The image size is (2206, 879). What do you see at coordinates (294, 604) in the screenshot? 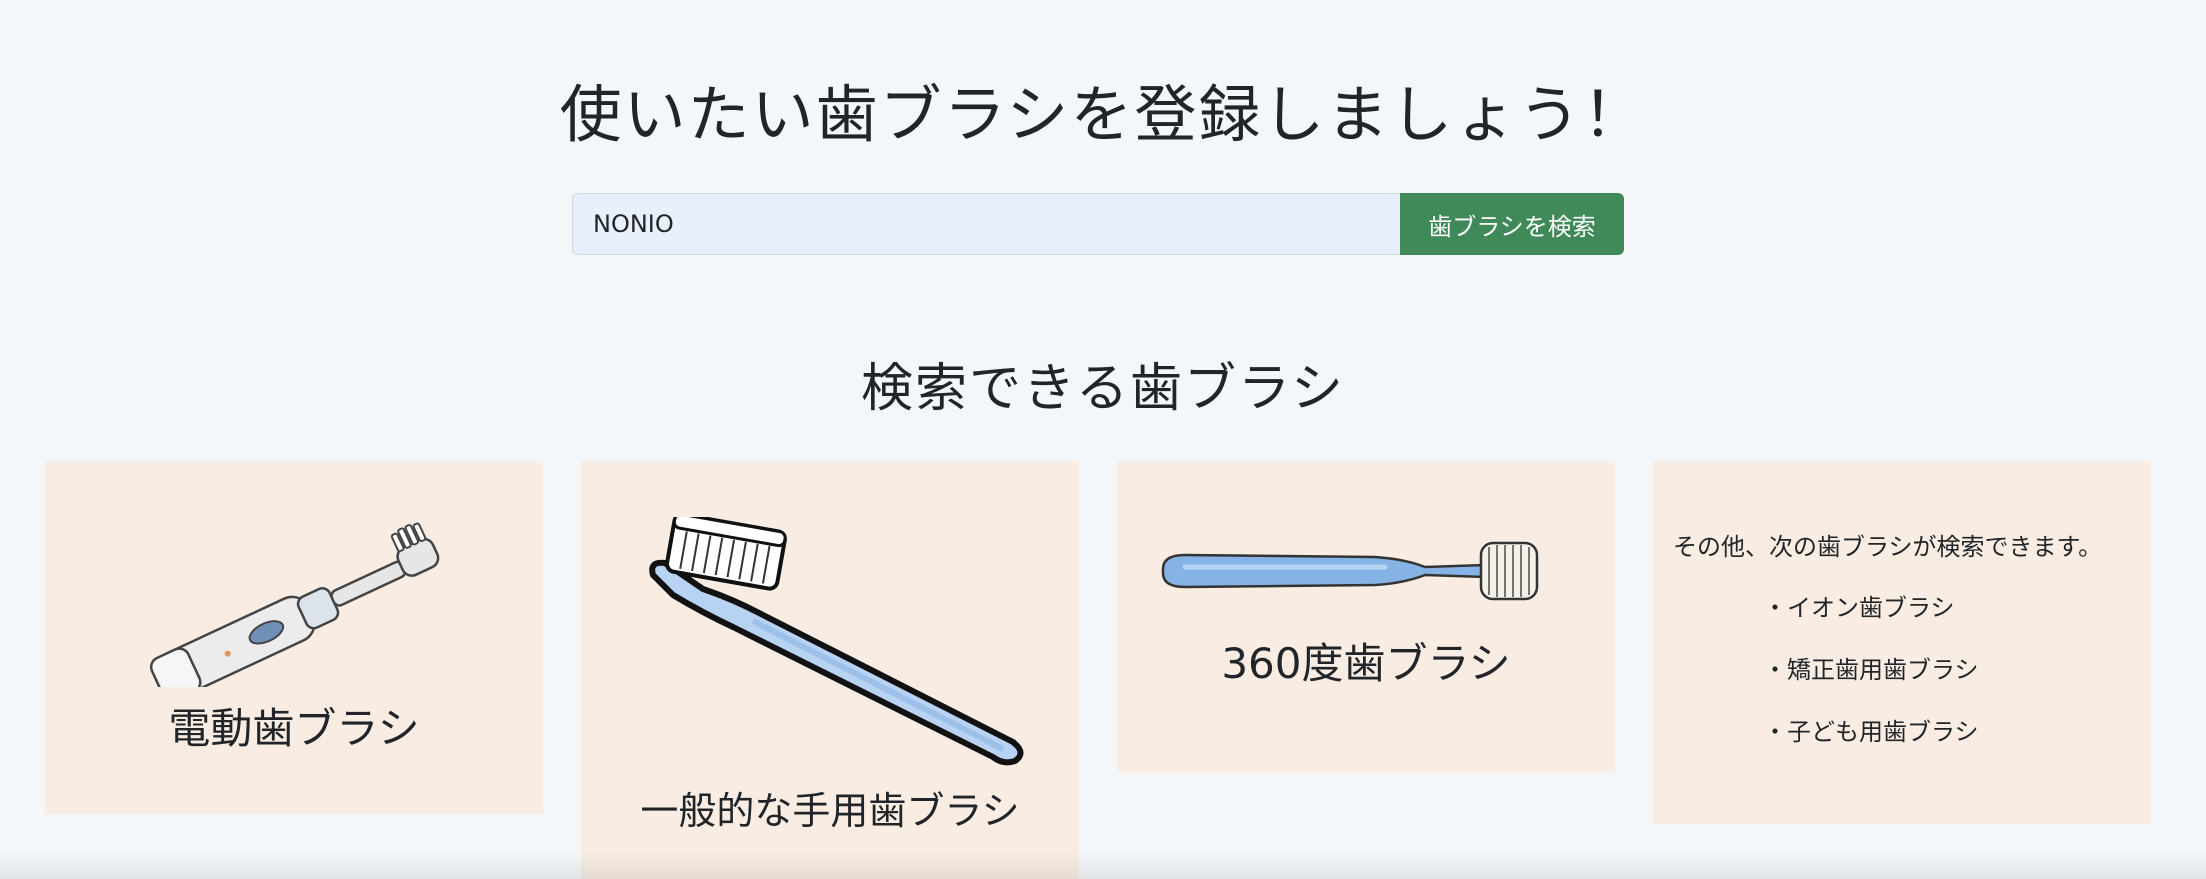
I see `electric-toothbrush-icon` at bounding box center [294, 604].